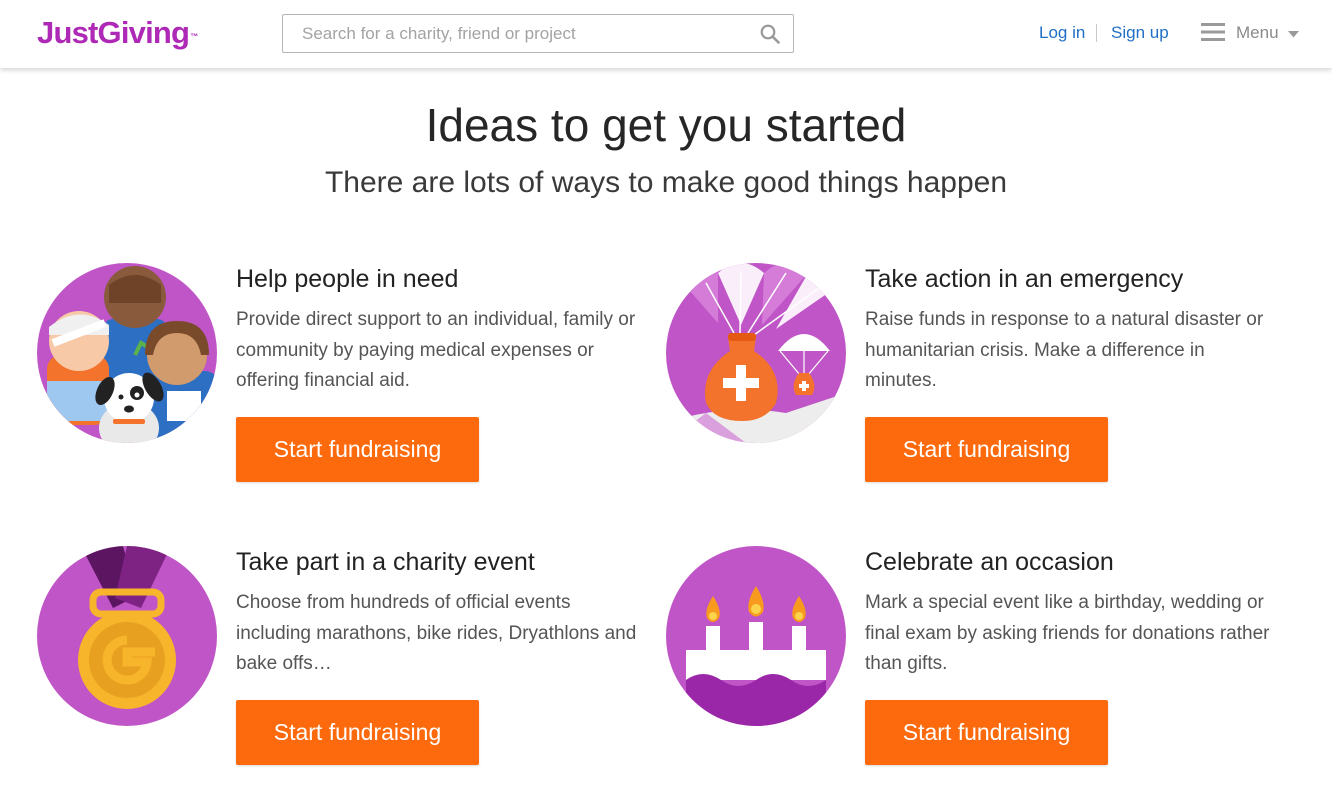 This screenshot has width=1332, height=800. I want to click on card-title: Take part in a charity event, so click(385, 562).